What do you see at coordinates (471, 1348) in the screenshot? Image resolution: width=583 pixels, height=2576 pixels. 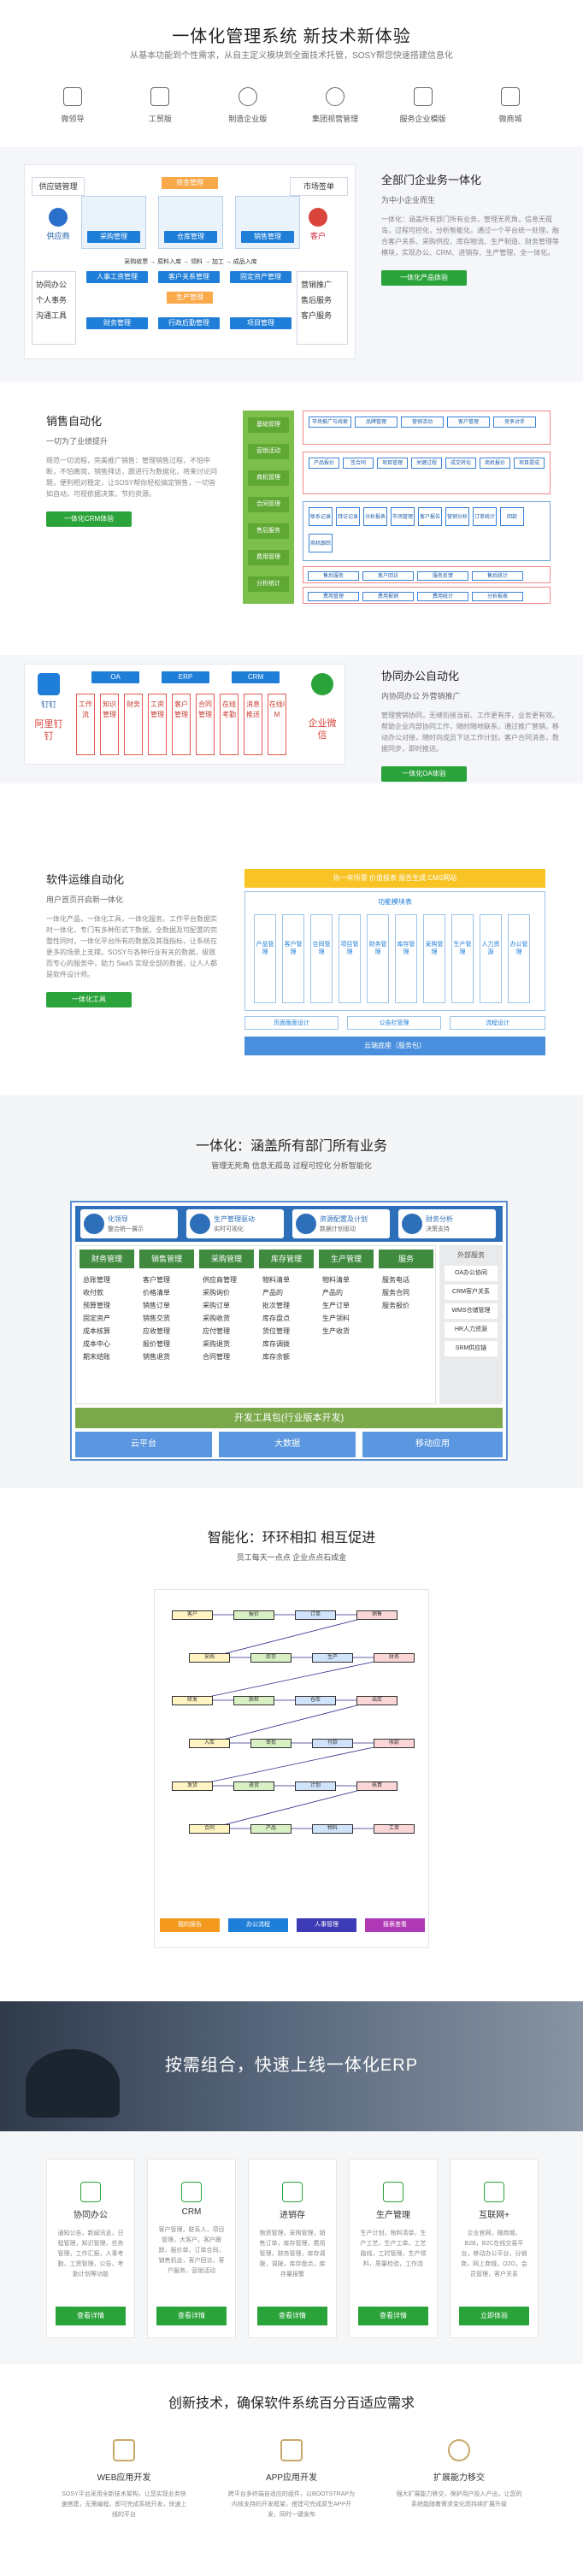 I see `side-item: SRM供应链` at bounding box center [471, 1348].